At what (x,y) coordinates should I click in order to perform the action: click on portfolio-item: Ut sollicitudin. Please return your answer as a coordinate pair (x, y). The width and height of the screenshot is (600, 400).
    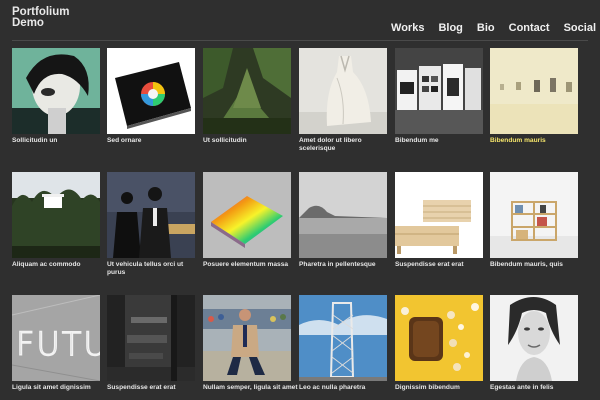
    Looking at the image, I should click on (247, 96).